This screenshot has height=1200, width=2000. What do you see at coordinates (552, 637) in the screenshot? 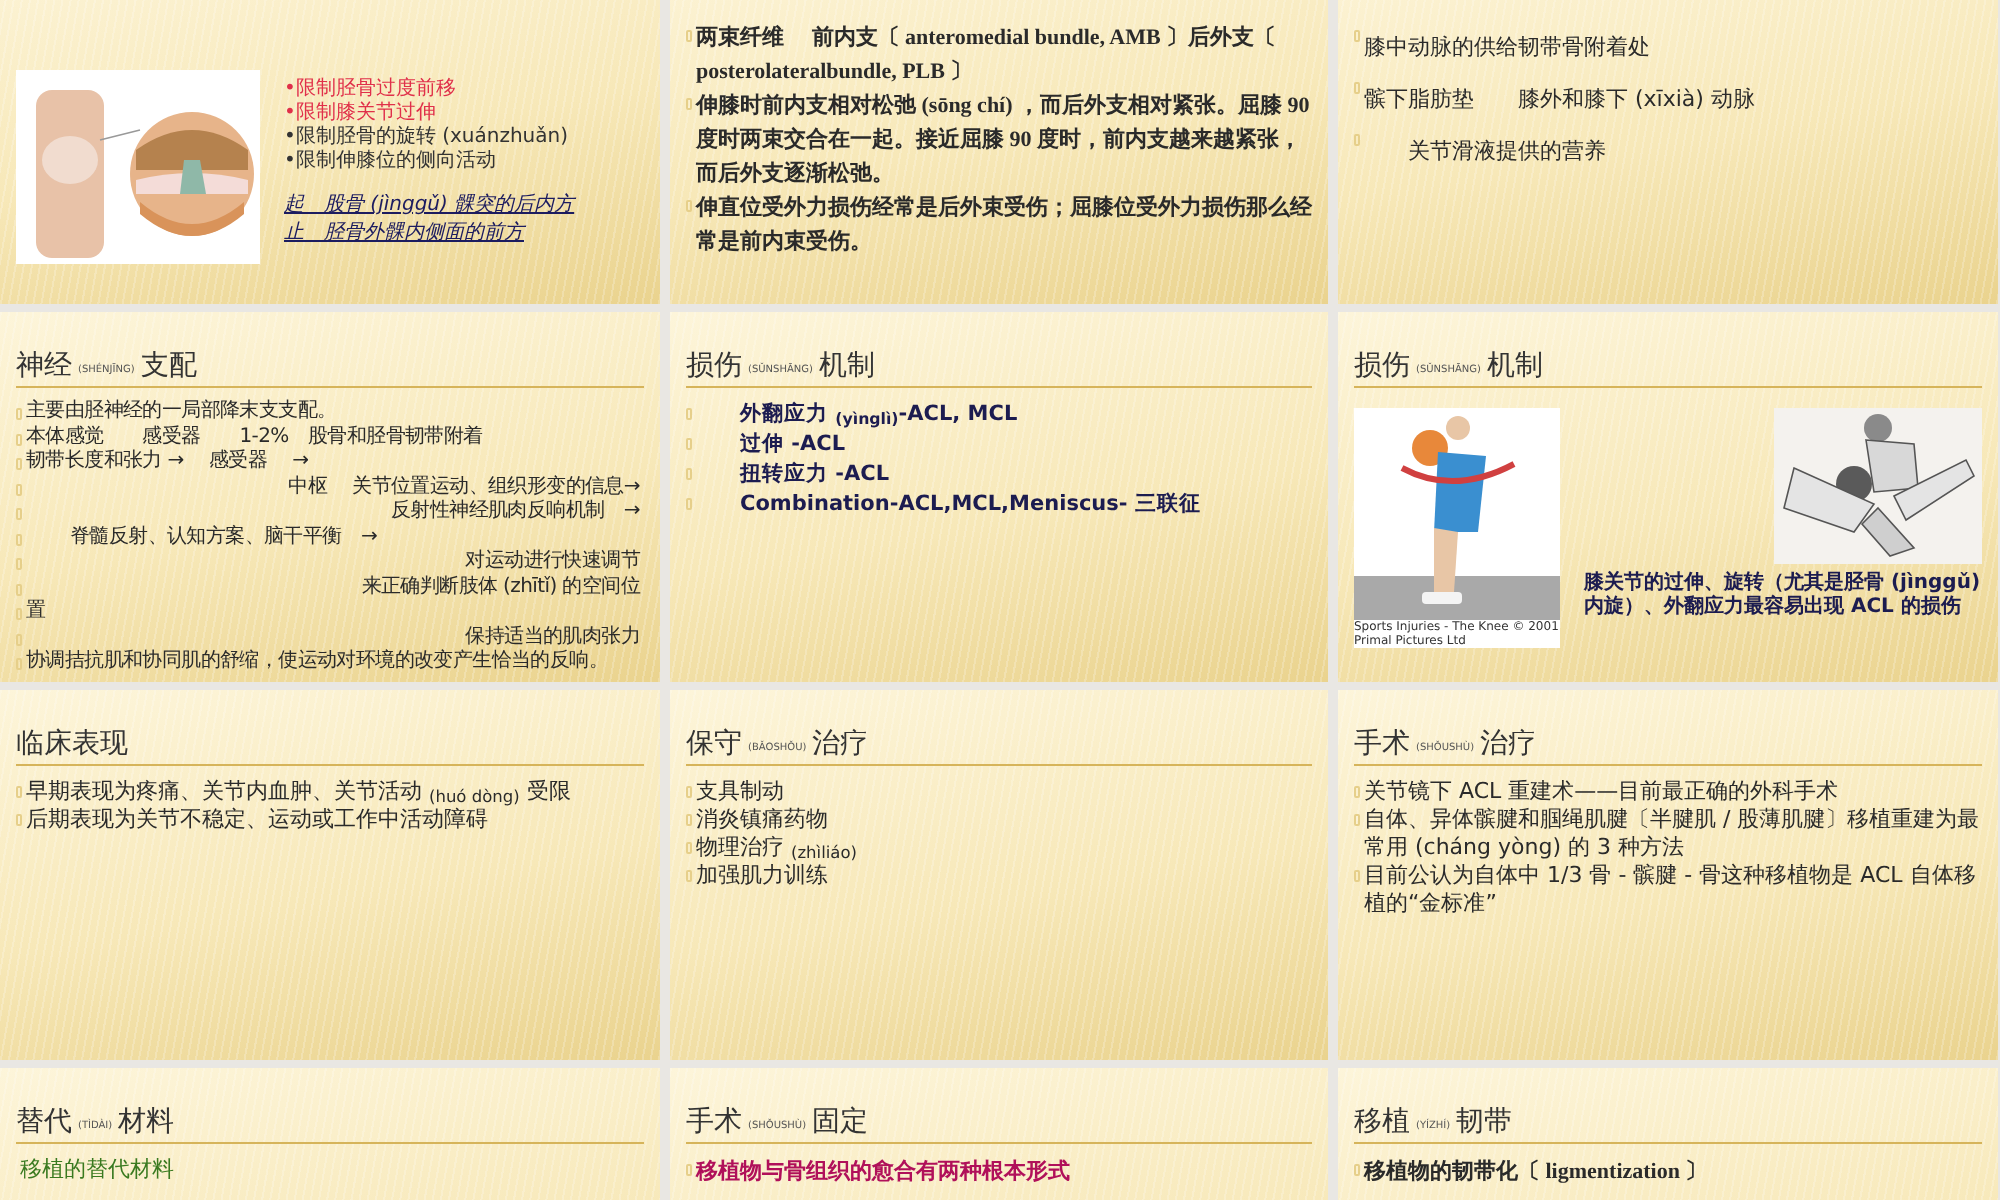
I see `bullet-text: 保持适当的肌肉张力` at bounding box center [552, 637].